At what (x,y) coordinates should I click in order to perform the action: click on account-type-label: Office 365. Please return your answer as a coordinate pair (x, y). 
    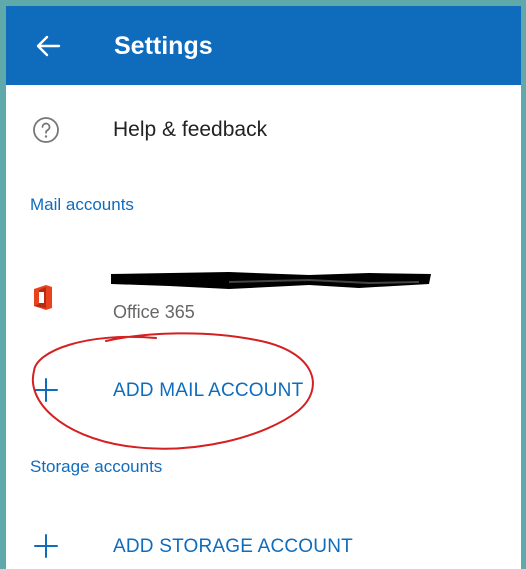
    Looking at the image, I should click on (154, 312).